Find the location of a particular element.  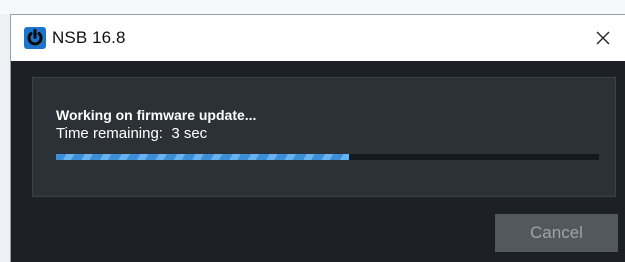

time-remaining-label: Time remaining: is located at coordinates (109, 133).